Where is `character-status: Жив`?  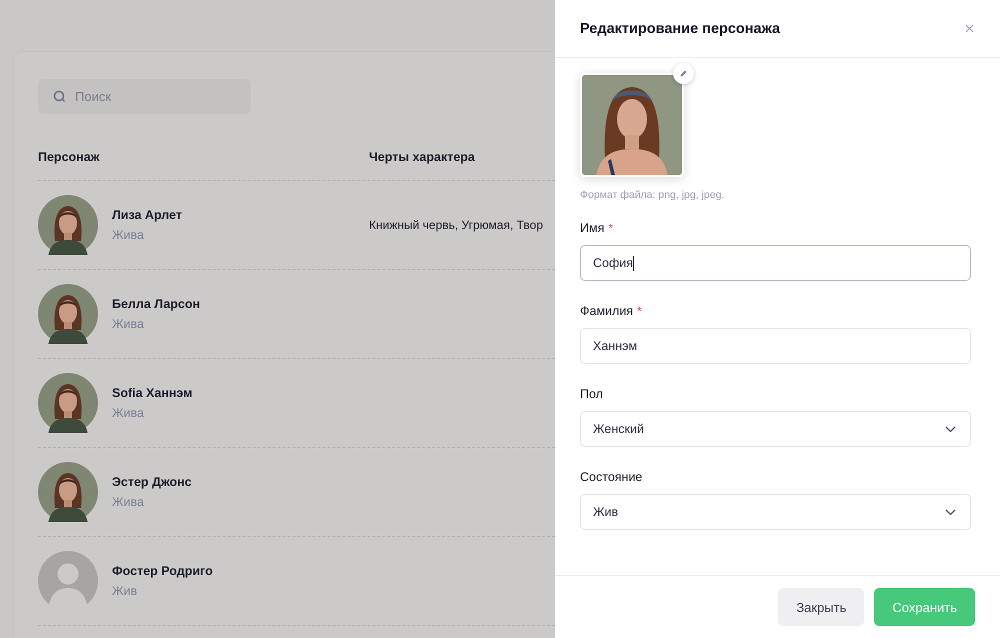 character-status: Жив is located at coordinates (125, 591).